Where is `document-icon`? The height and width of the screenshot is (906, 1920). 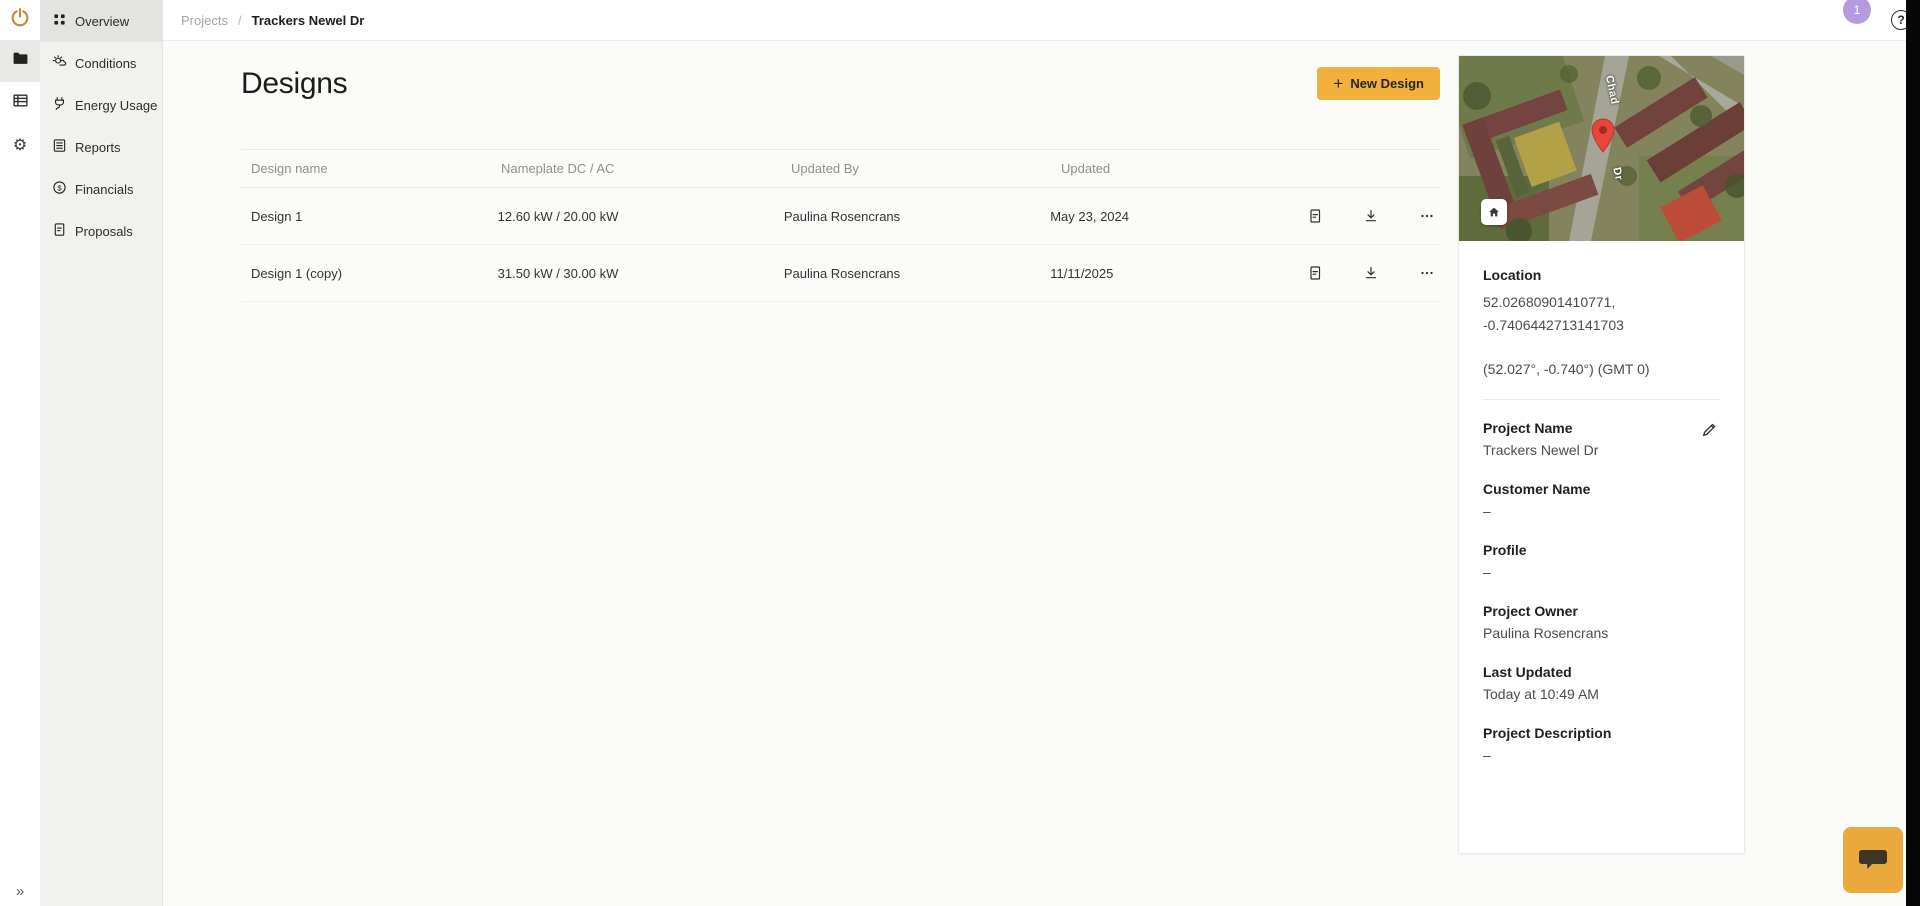 document-icon is located at coordinates (59, 231).